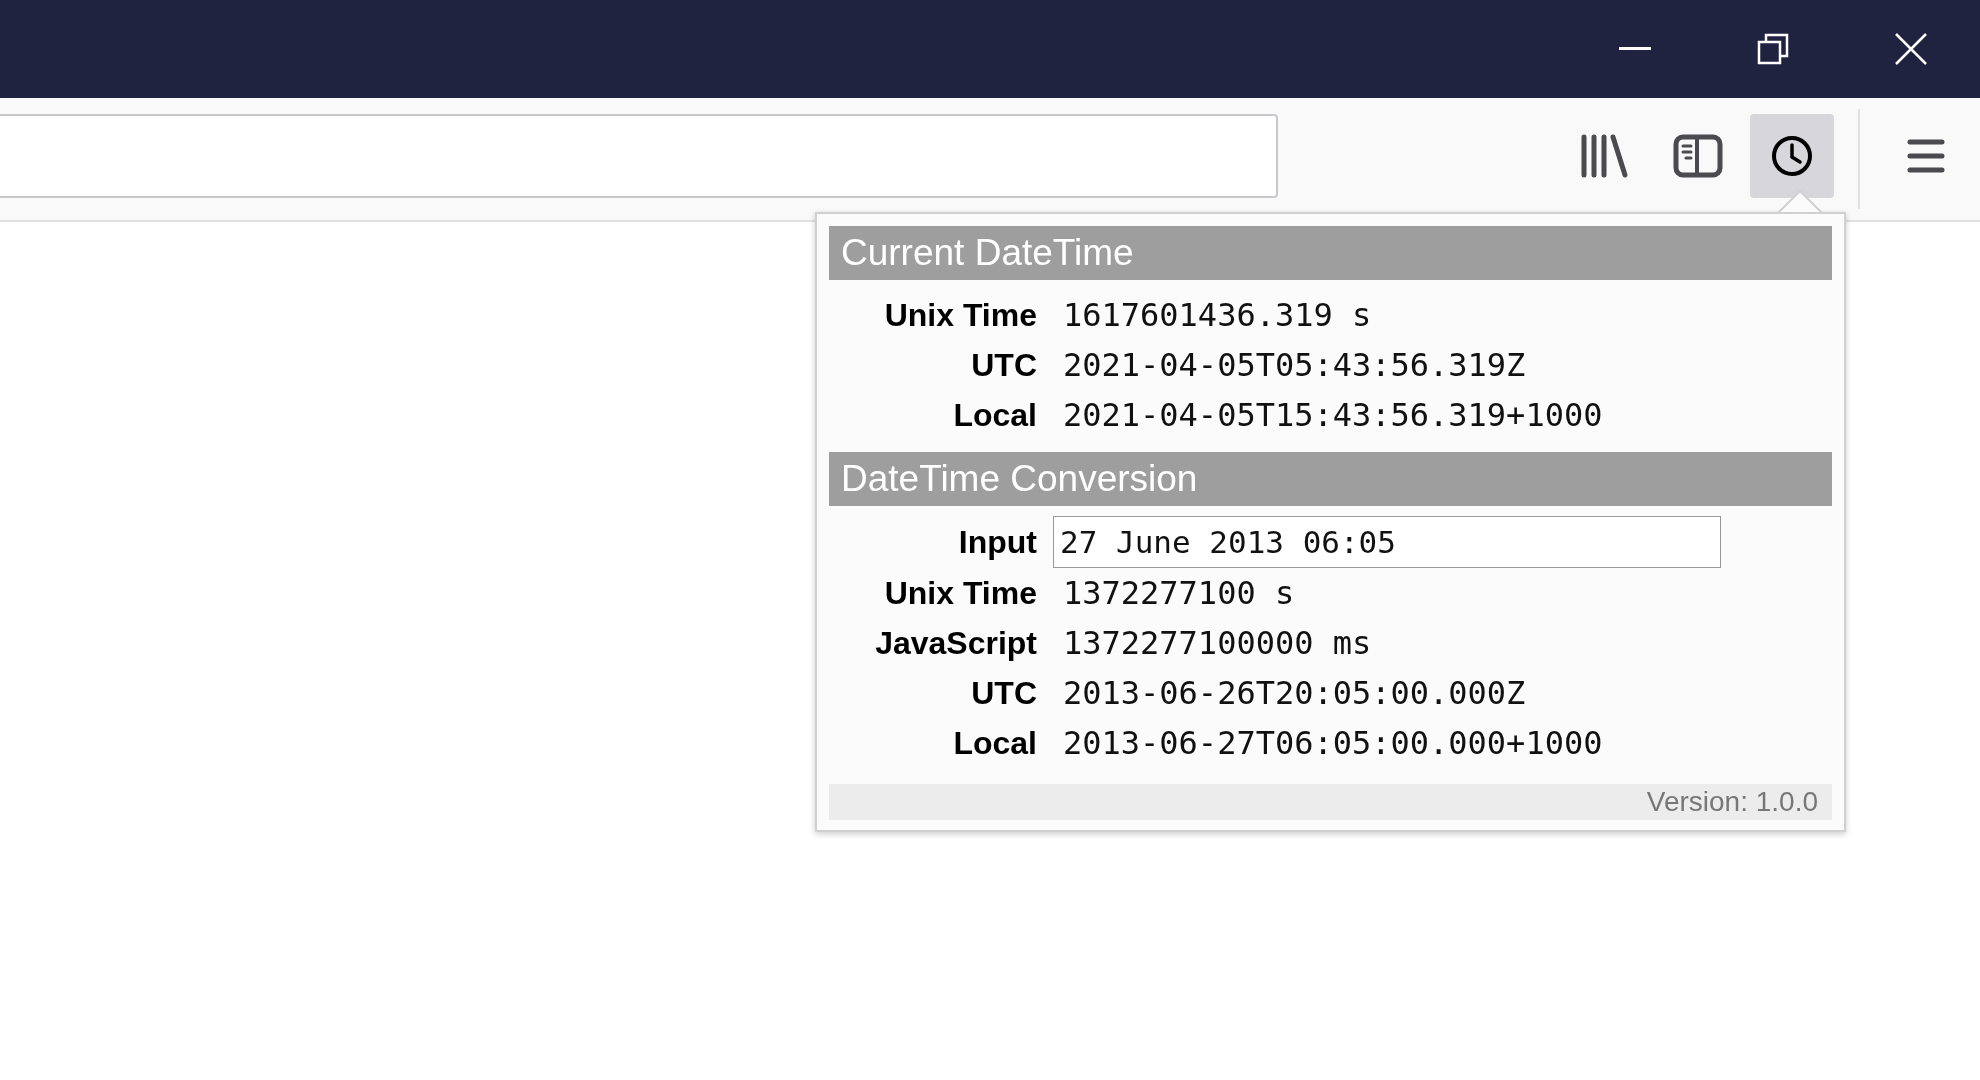 The height and width of the screenshot is (1080, 1980). What do you see at coordinates (1911, 49) in the screenshot?
I see `close-icon` at bounding box center [1911, 49].